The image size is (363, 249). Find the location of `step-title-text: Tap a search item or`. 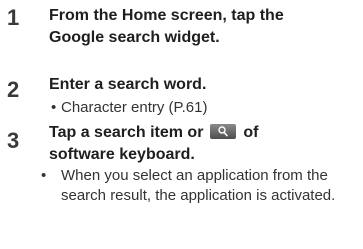

step-title-text: Tap a search item or is located at coordinates (126, 132).